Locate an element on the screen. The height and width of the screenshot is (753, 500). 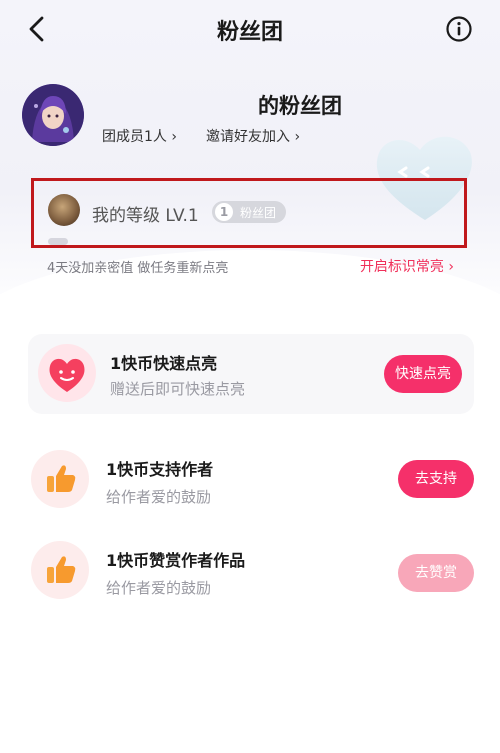
members-link: 团成员1人 › is located at coordinates (139, 136).